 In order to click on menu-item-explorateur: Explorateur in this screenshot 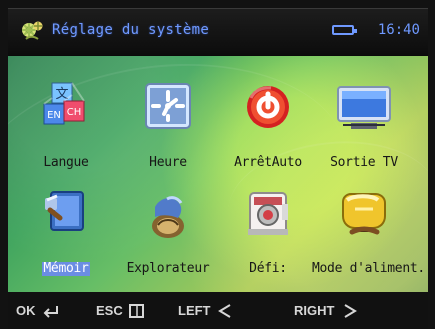, I will do `click(168, 230)`.